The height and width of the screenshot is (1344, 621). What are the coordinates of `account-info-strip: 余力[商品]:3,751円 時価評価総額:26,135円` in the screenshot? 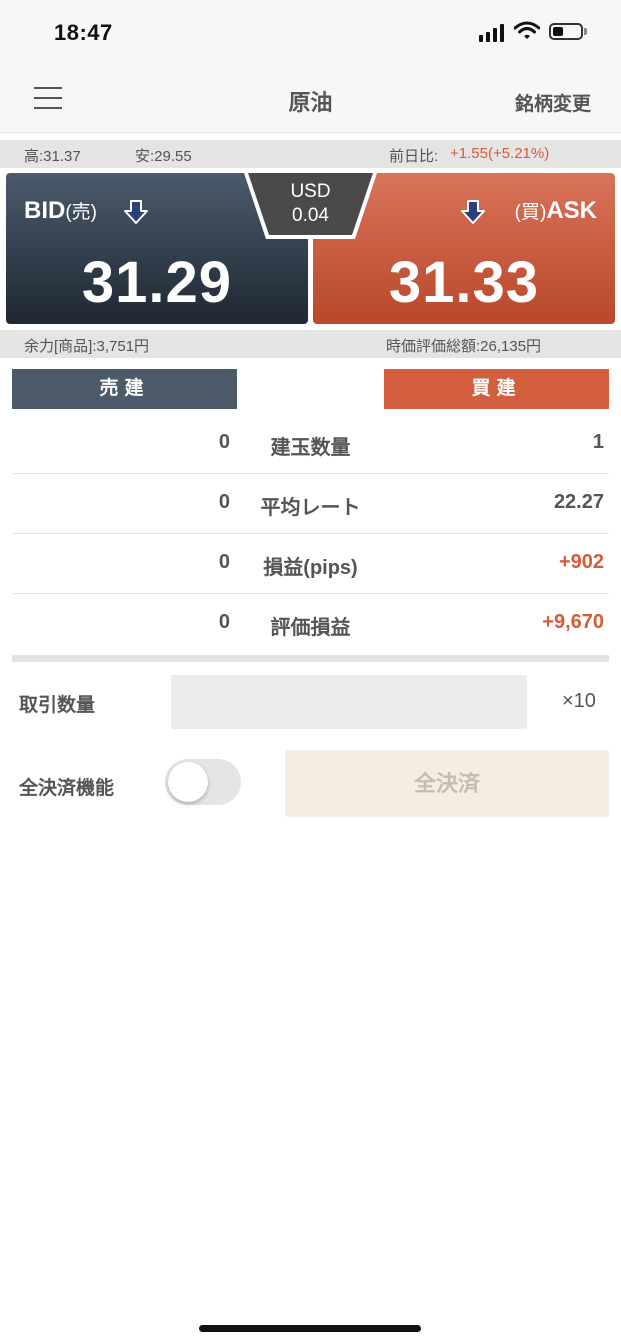 It's located at (310, 344).